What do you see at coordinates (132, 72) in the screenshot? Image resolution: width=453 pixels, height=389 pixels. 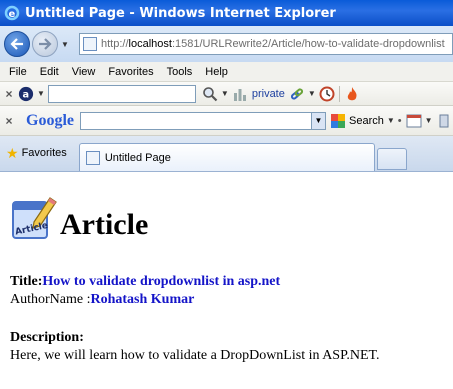 I see `menu-favorites: Favorites` at bounding box center [132, 72].